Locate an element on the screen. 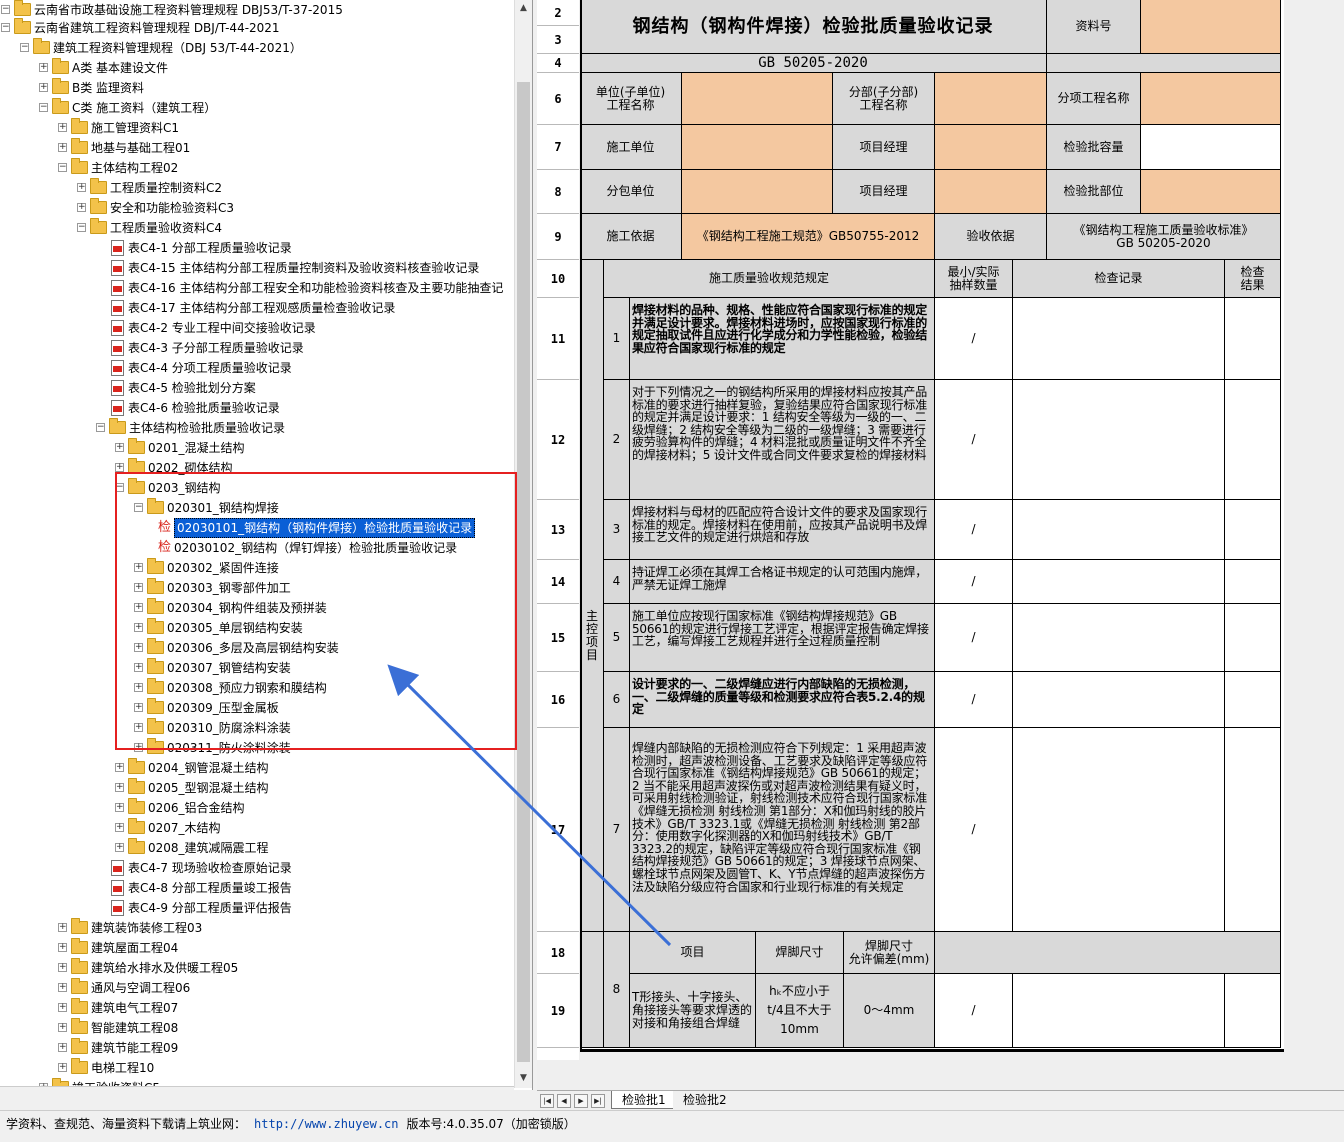  tab-sheet-1: 检验批1 is located at coordinates (644, 1100).